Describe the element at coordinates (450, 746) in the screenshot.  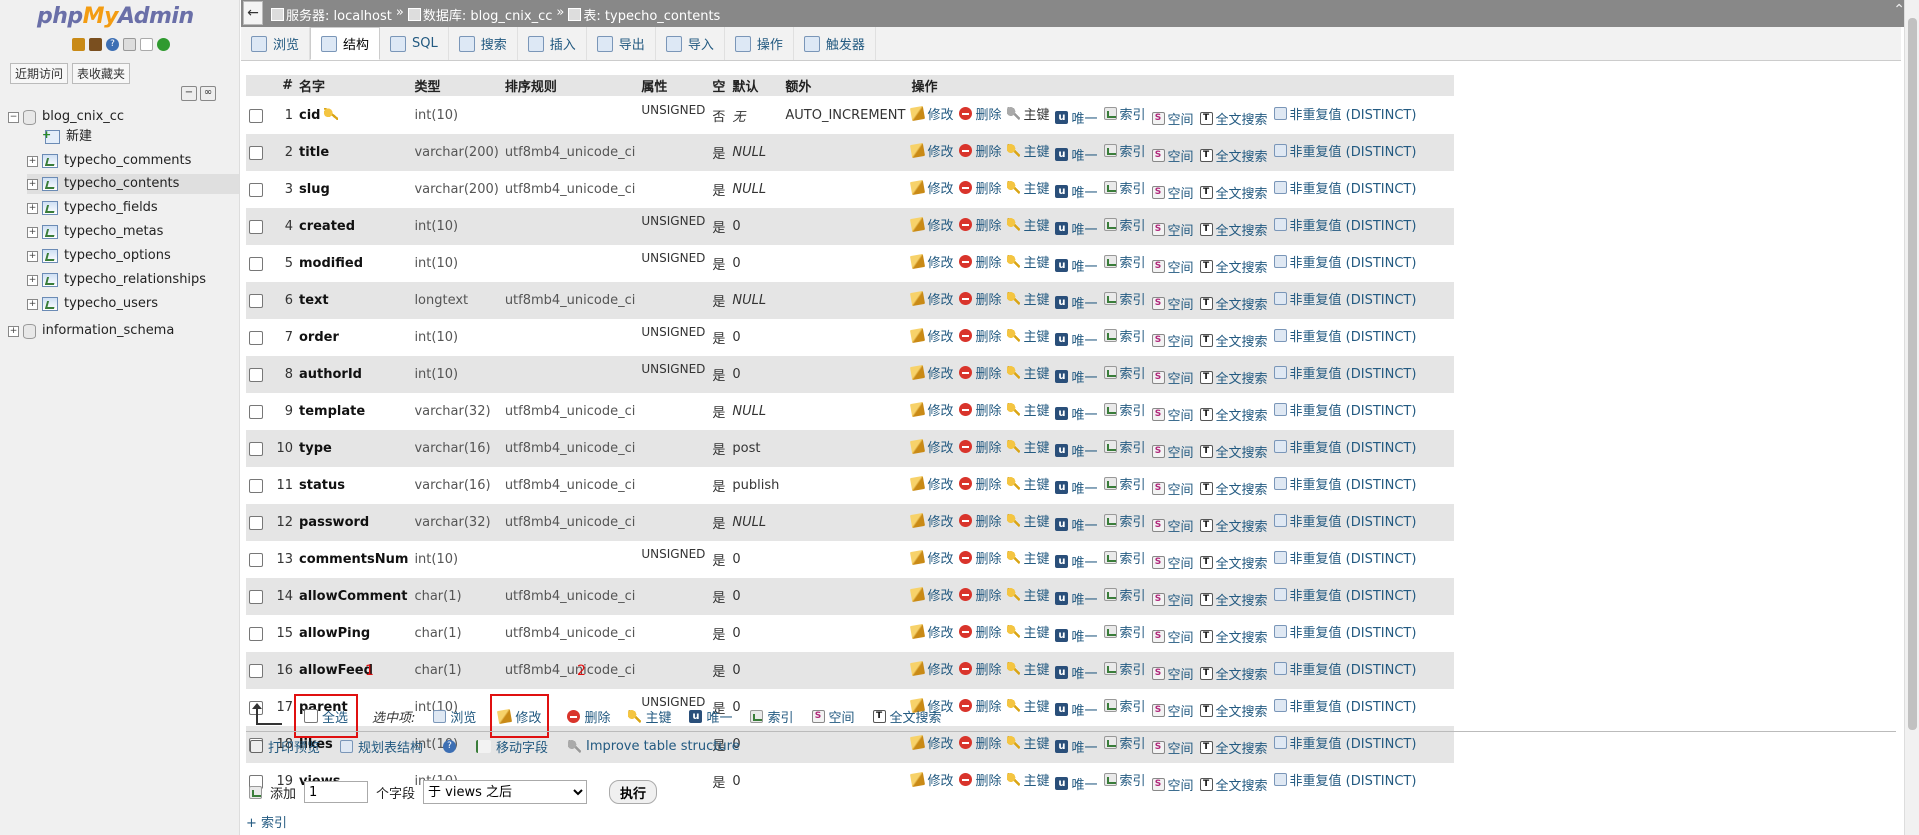
I see `help-link: ?` at that location.